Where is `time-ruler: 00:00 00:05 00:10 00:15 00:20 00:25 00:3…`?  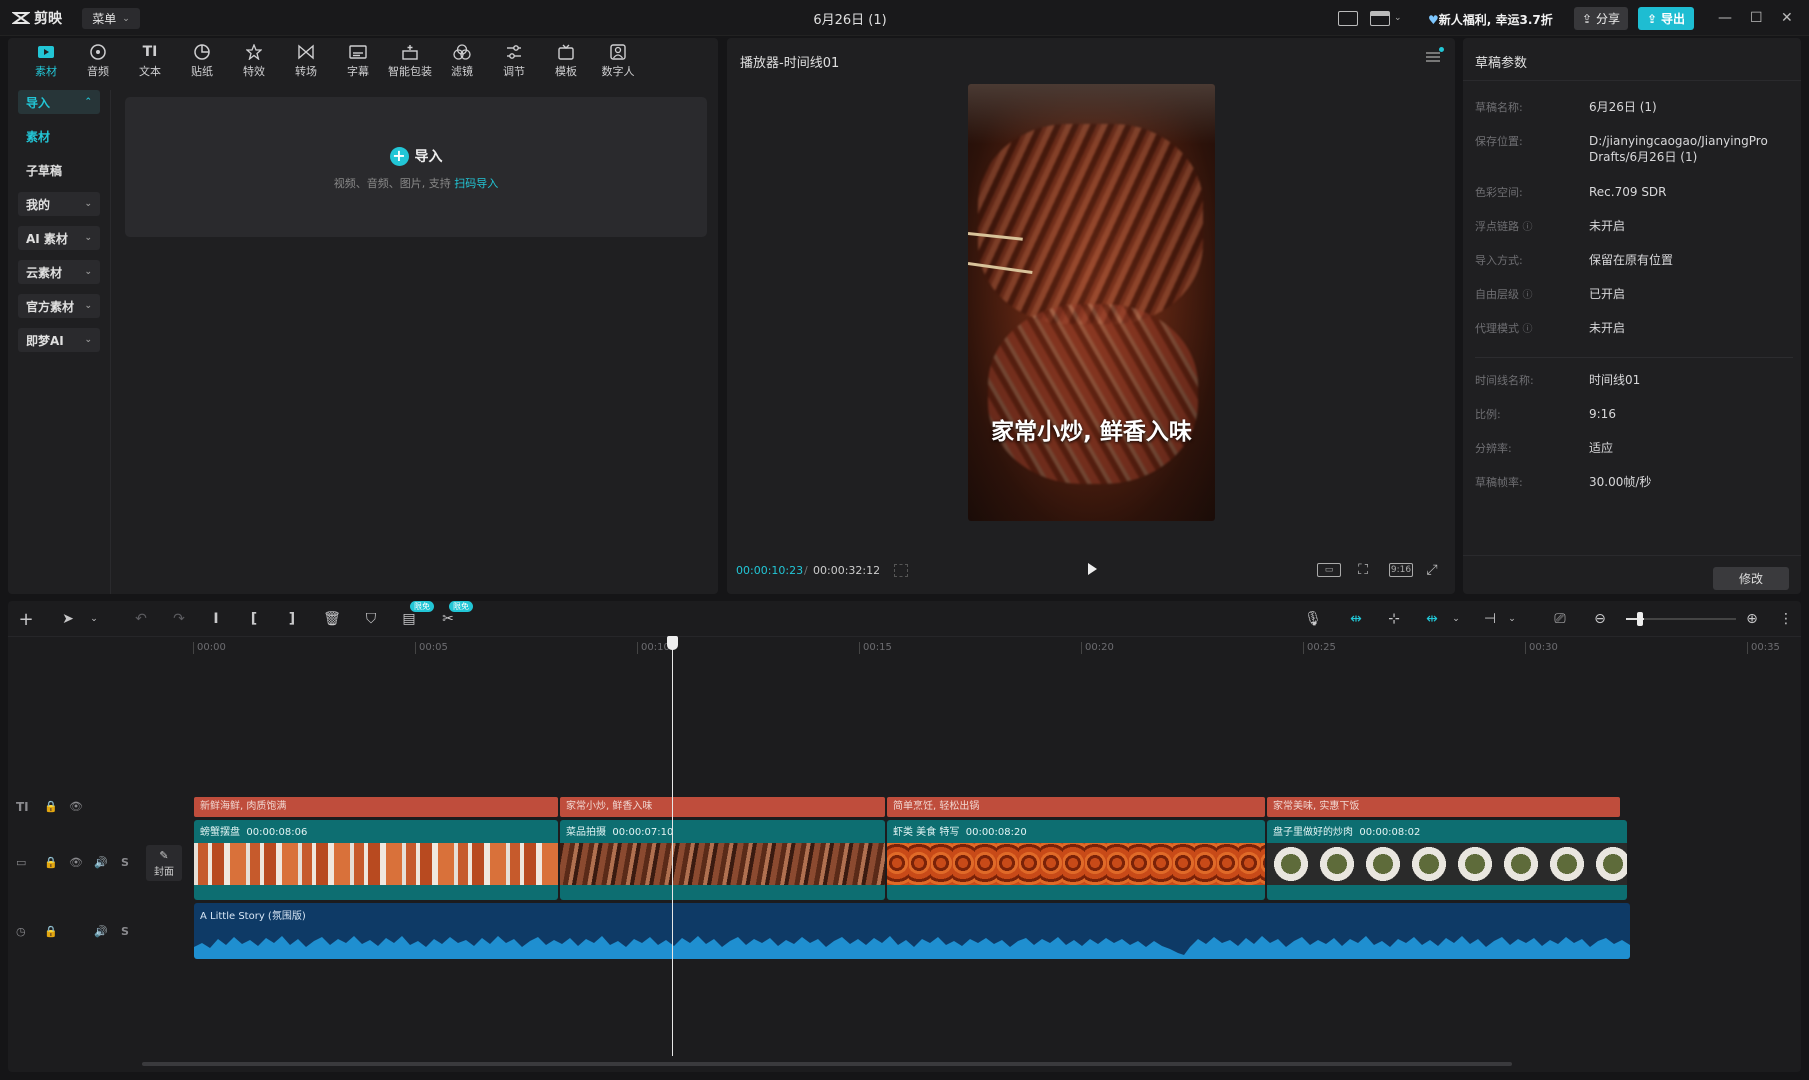
time-ruler: 00:00 00:05 00:10 00:15 00:20 00:25 00:3… is located at coordinates (904, 649).